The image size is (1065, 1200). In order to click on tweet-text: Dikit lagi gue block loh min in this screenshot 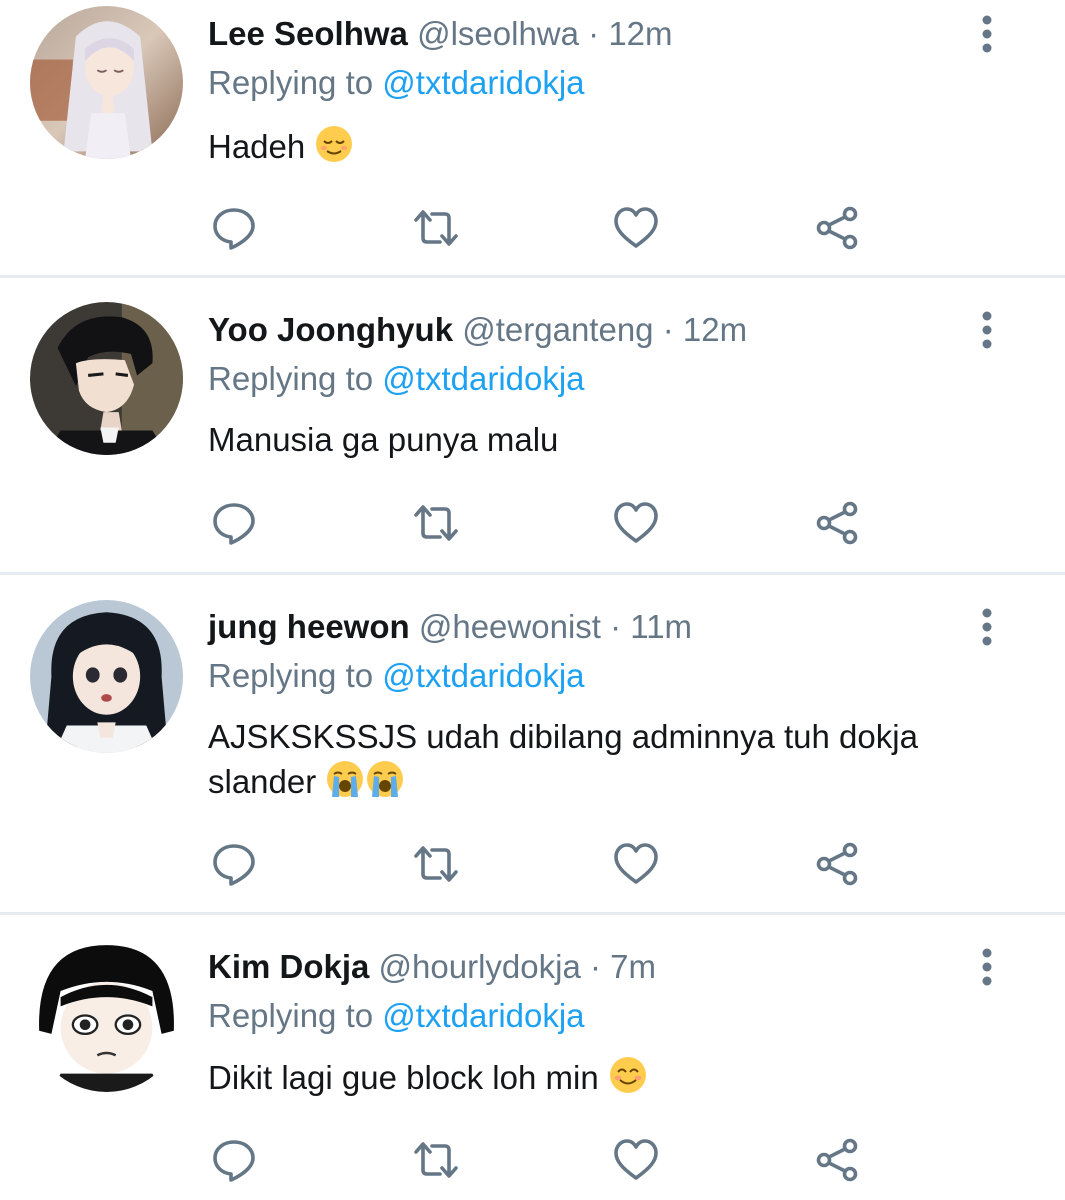, I will do `click(588, 1077)`.